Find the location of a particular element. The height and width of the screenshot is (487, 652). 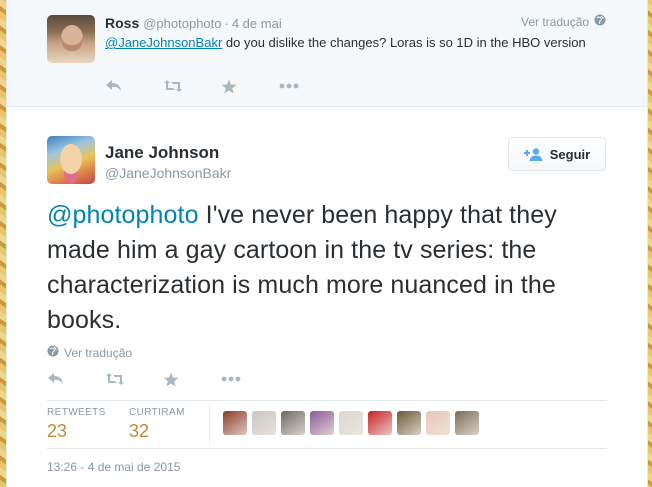

follow-button: Seguir is located at coordinates (557, 154).